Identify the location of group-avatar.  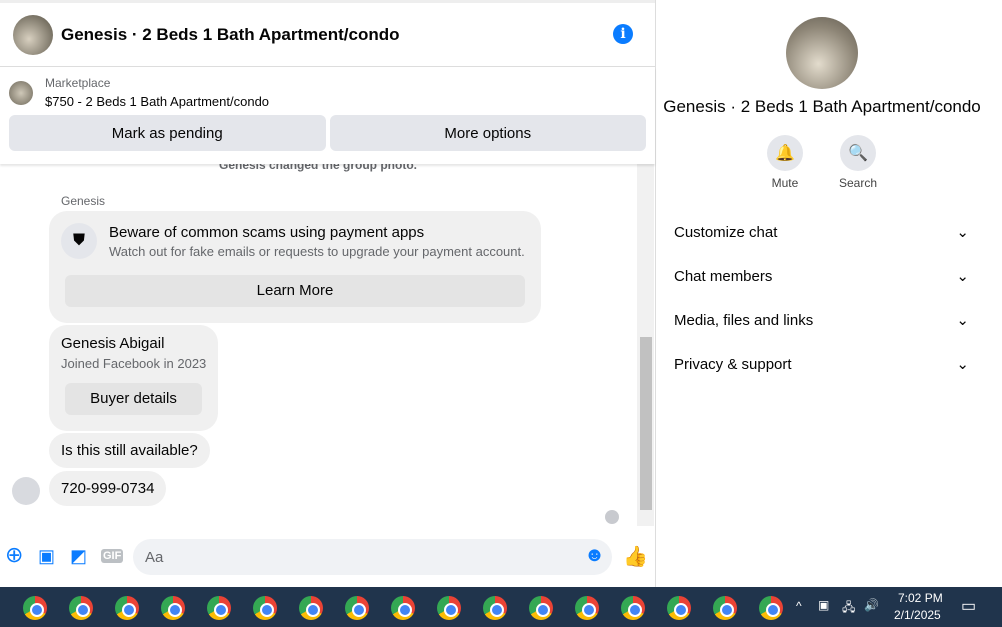
(33, 34).